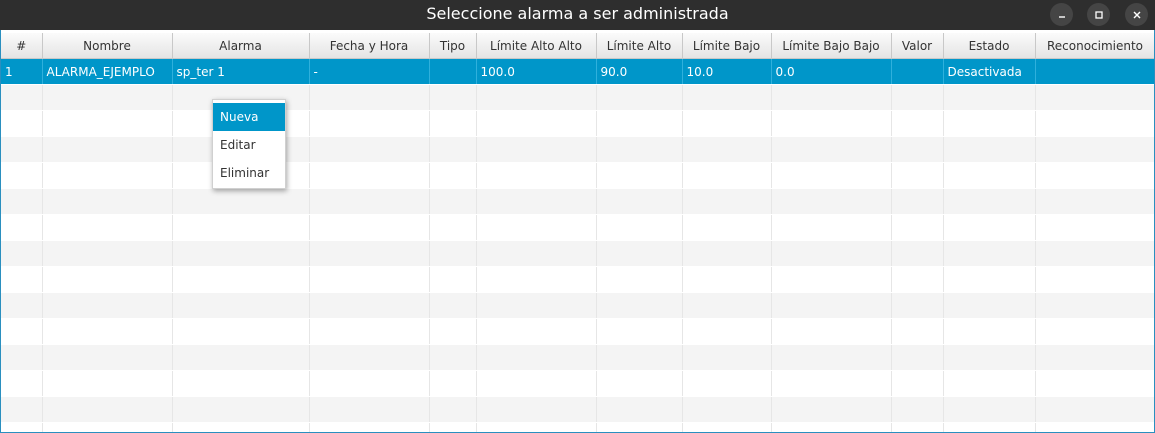  What do you see at coordinates (727, 71) in the screenshot?
I see `cell-limite-bajo: 10.0` at bounding box center [727, 71].